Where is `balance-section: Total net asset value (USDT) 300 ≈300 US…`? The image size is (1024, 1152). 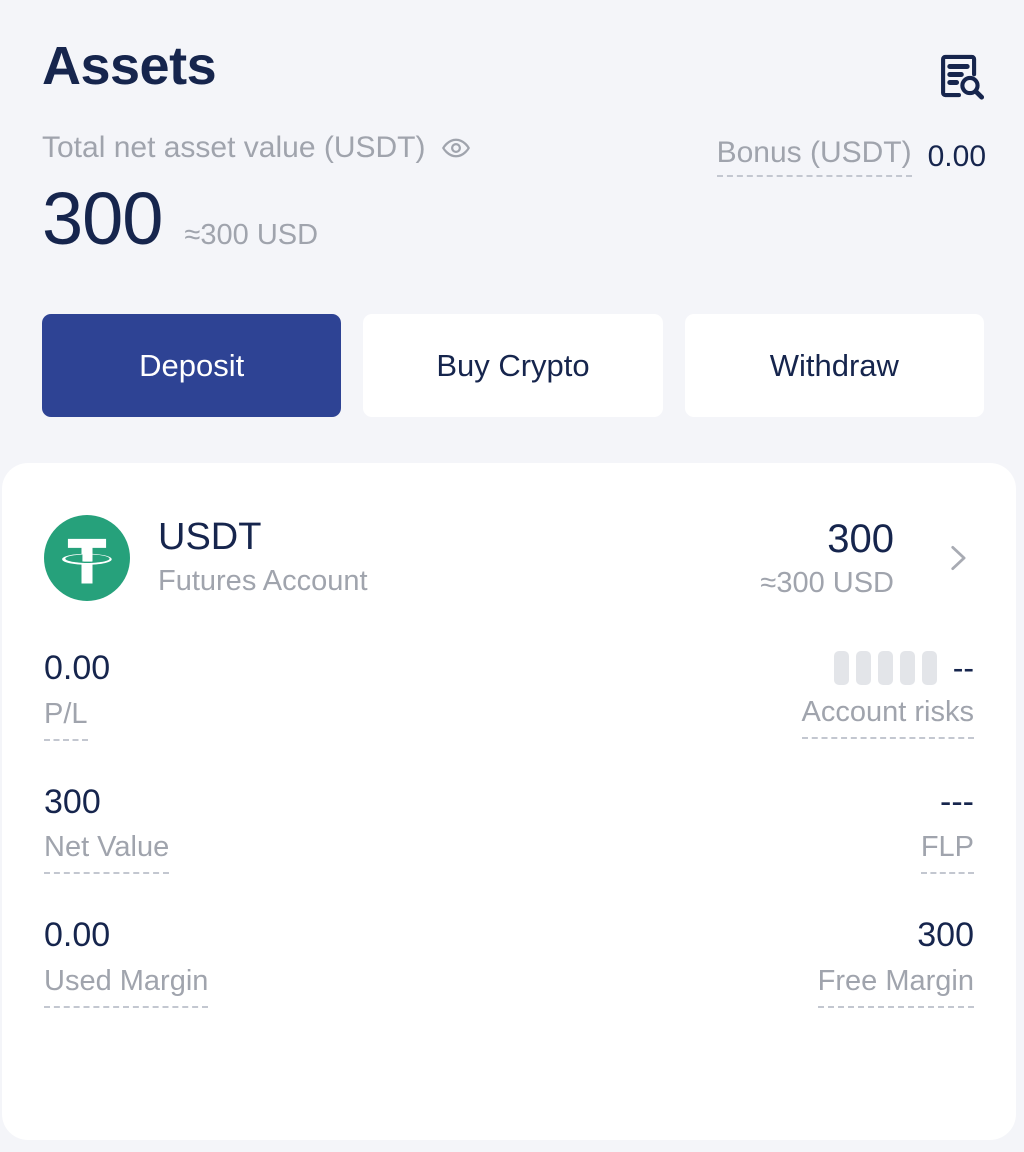
balance-section: Total net asset value (USDT) 300 ≈300 US… is located at coordinates (512, 193).